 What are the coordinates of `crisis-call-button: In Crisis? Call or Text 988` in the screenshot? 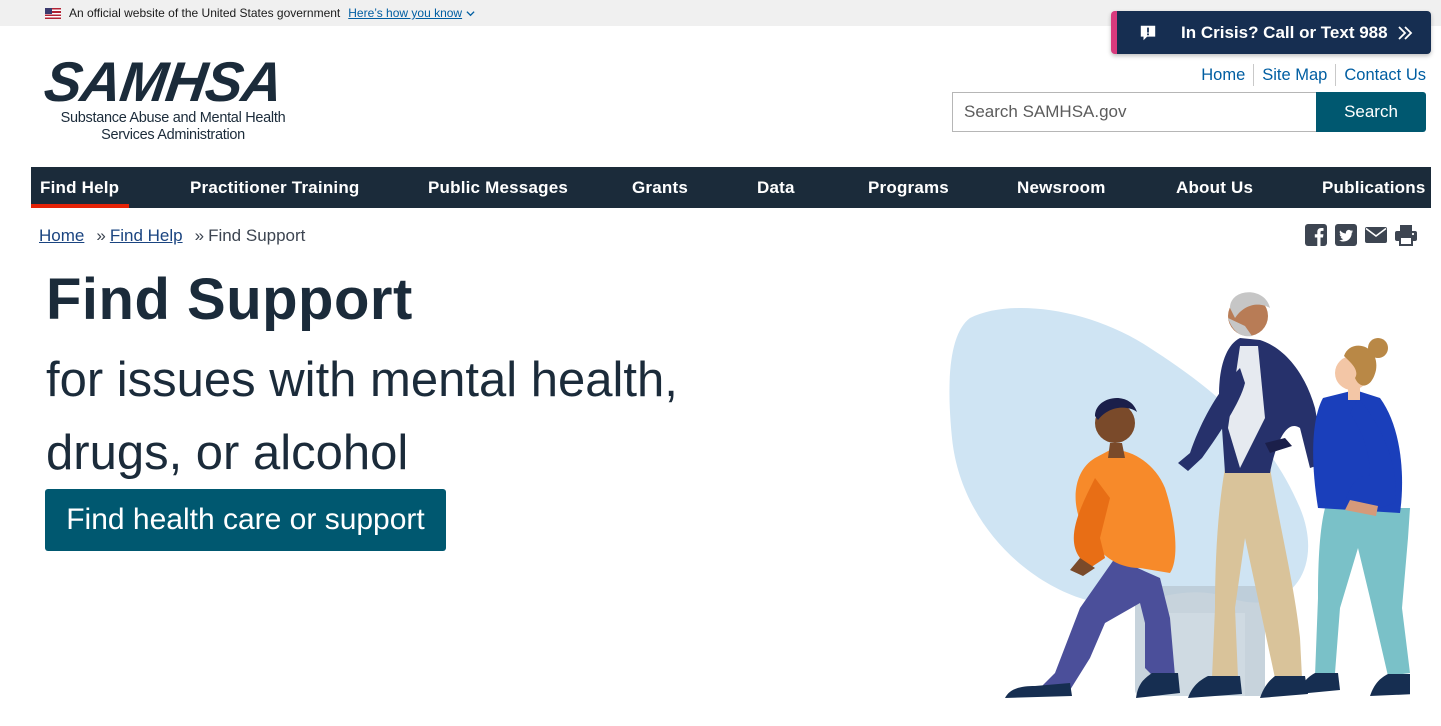 It's located at (1271, 32).